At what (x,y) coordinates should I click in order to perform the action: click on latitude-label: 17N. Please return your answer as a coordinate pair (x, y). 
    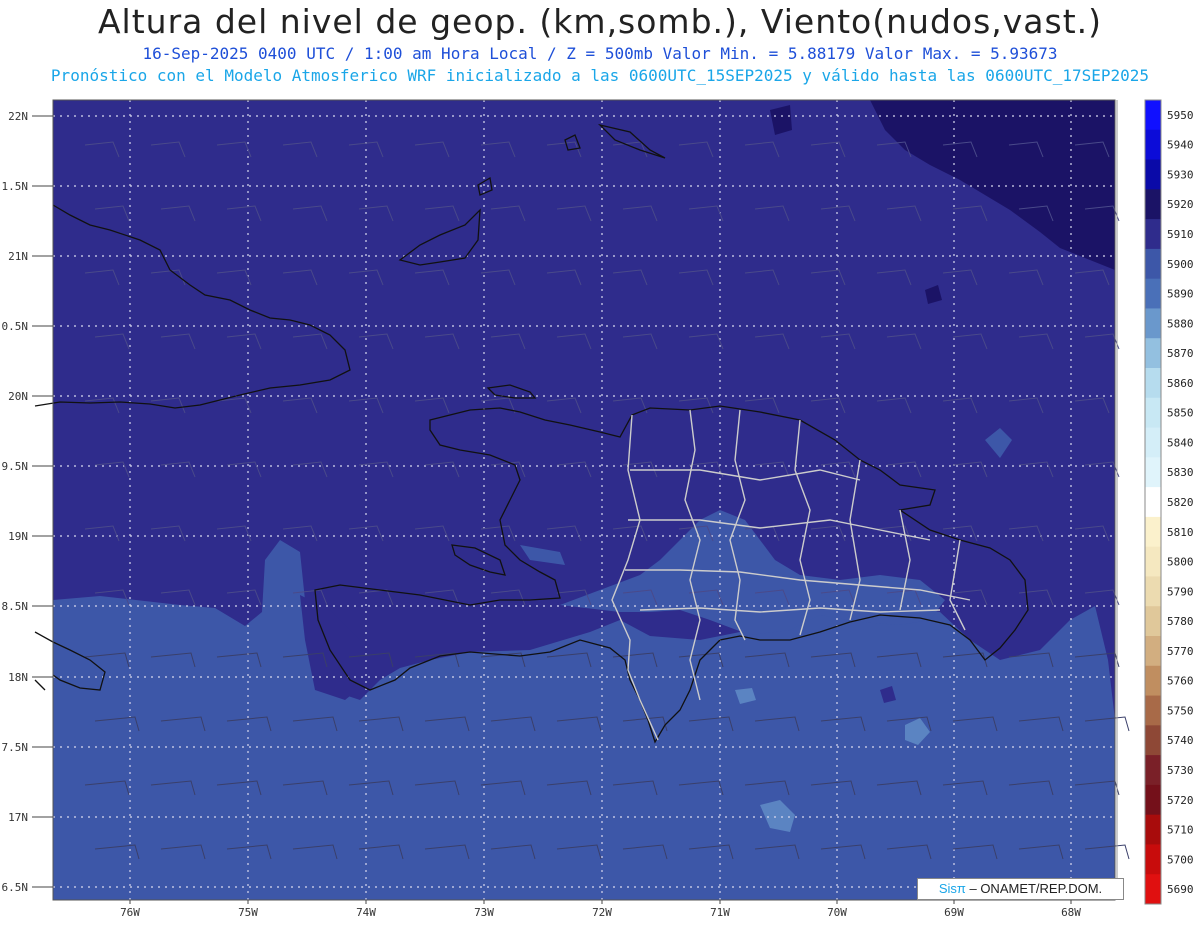
    Looking at the image, I should click on (18, 817).